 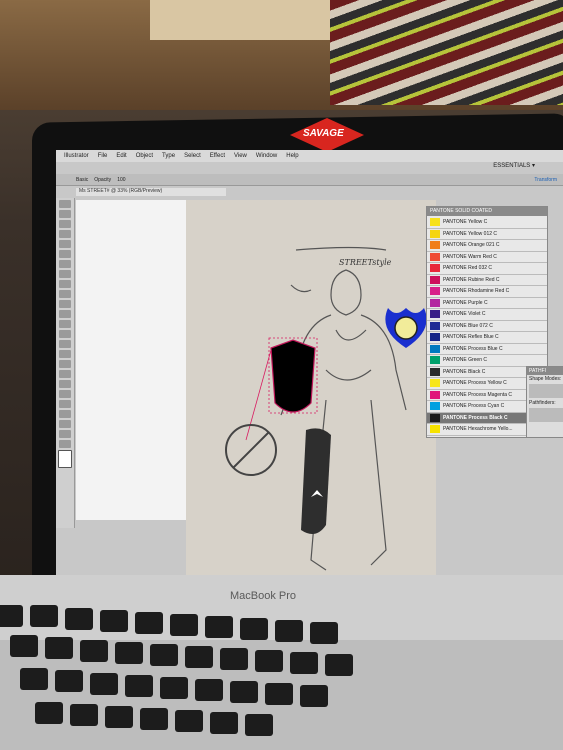 I want to click on swatch-row: PANTONE Yellow 012 C, so click(x=487, y=234).